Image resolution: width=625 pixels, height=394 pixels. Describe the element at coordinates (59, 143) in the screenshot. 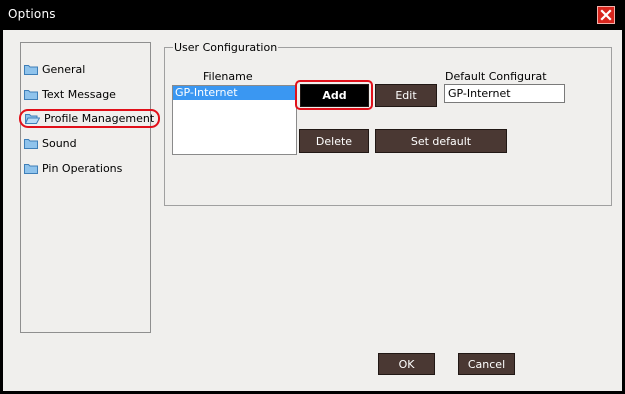

I see `sidebar-item-label: Sound` at that location.